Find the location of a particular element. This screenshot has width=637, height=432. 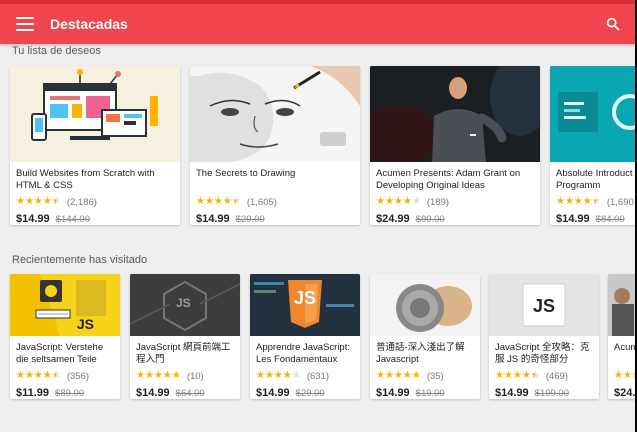

original-price: $99.00 is located at coordinates (430, 219).